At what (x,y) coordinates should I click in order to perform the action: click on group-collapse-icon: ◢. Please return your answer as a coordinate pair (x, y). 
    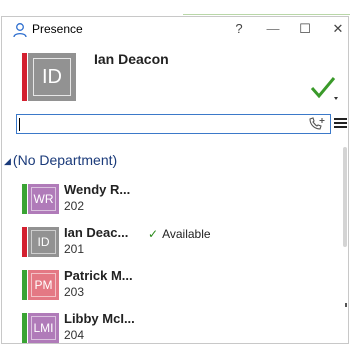
    Looking at the image, I should click on (7, 161).